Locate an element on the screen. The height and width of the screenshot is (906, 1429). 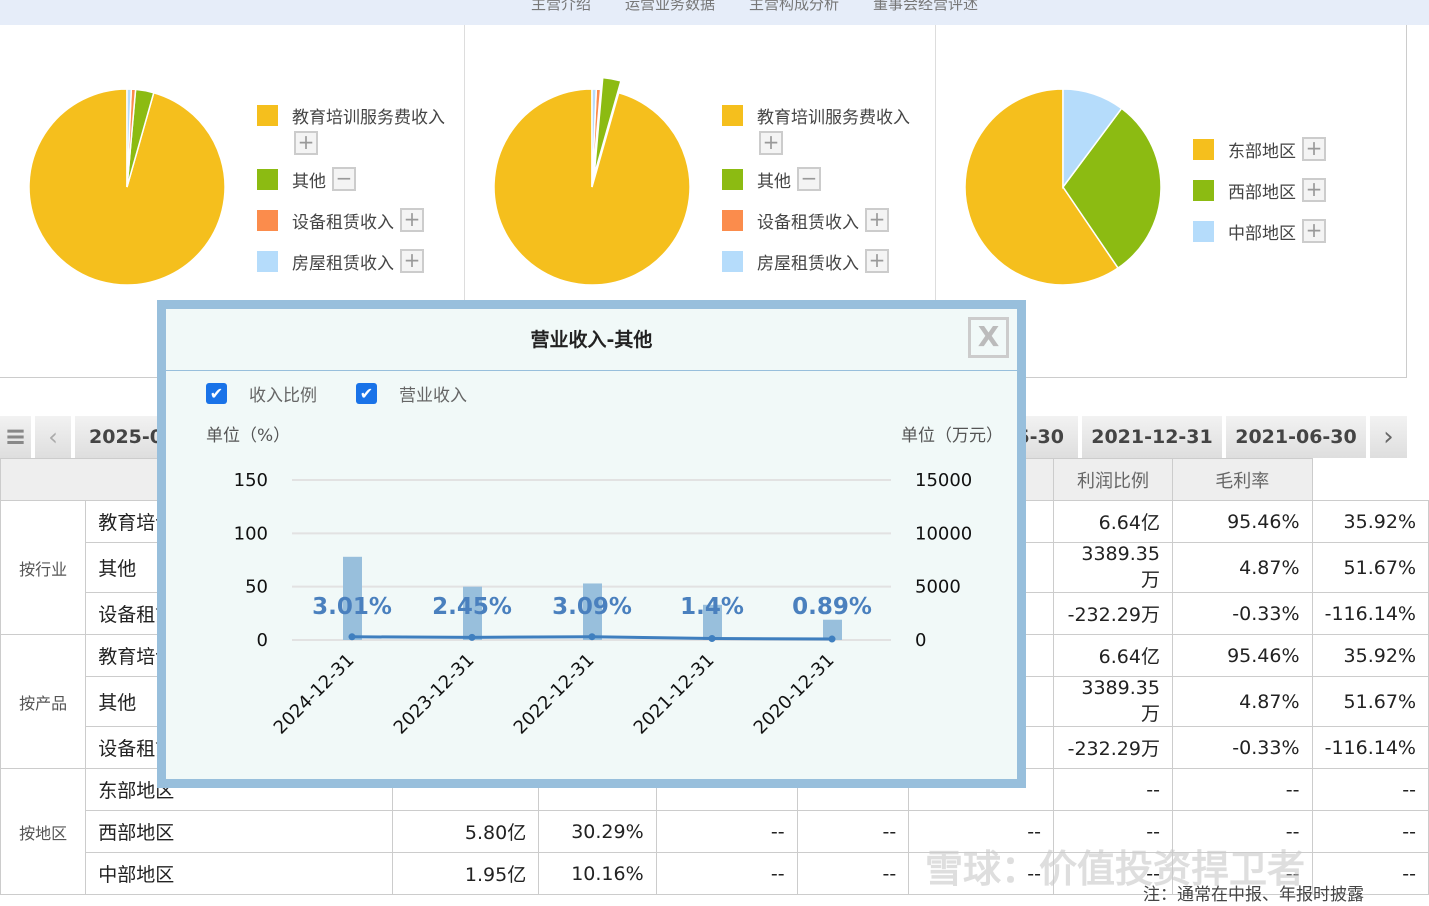
nav-board-review: 董事会经营评述 is located at coordinates (925, 12).